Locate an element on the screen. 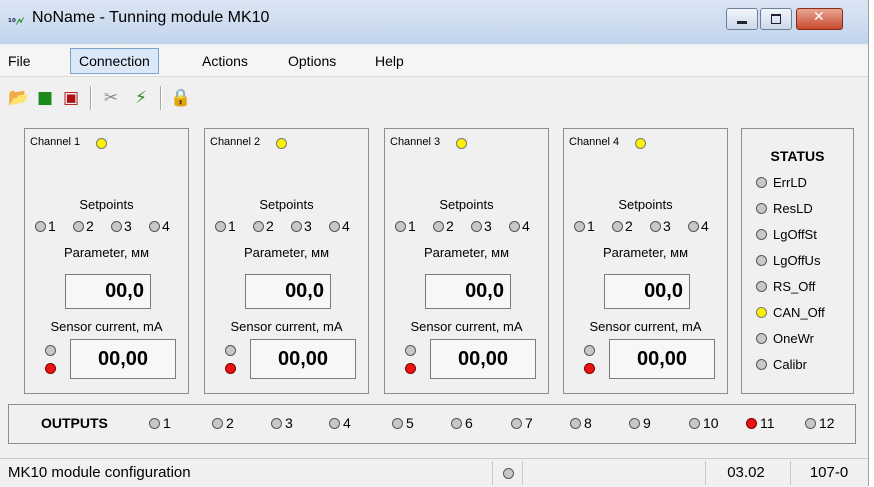 This screenshot has width=874, height=487. app-icon: ¹⁰🗲 is located at coordinates (17, 21).